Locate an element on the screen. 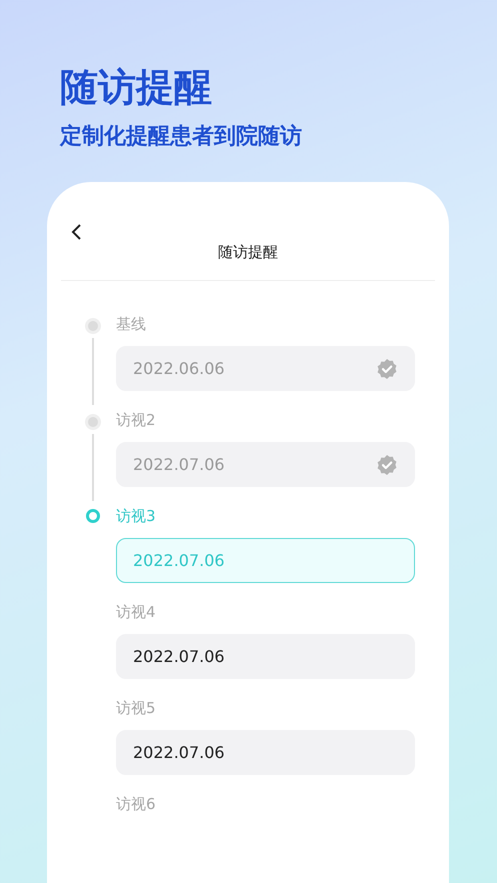 This screenshot has height=883, width=497. date-field: 2022.06.06 is located at coordinates (265, 368).